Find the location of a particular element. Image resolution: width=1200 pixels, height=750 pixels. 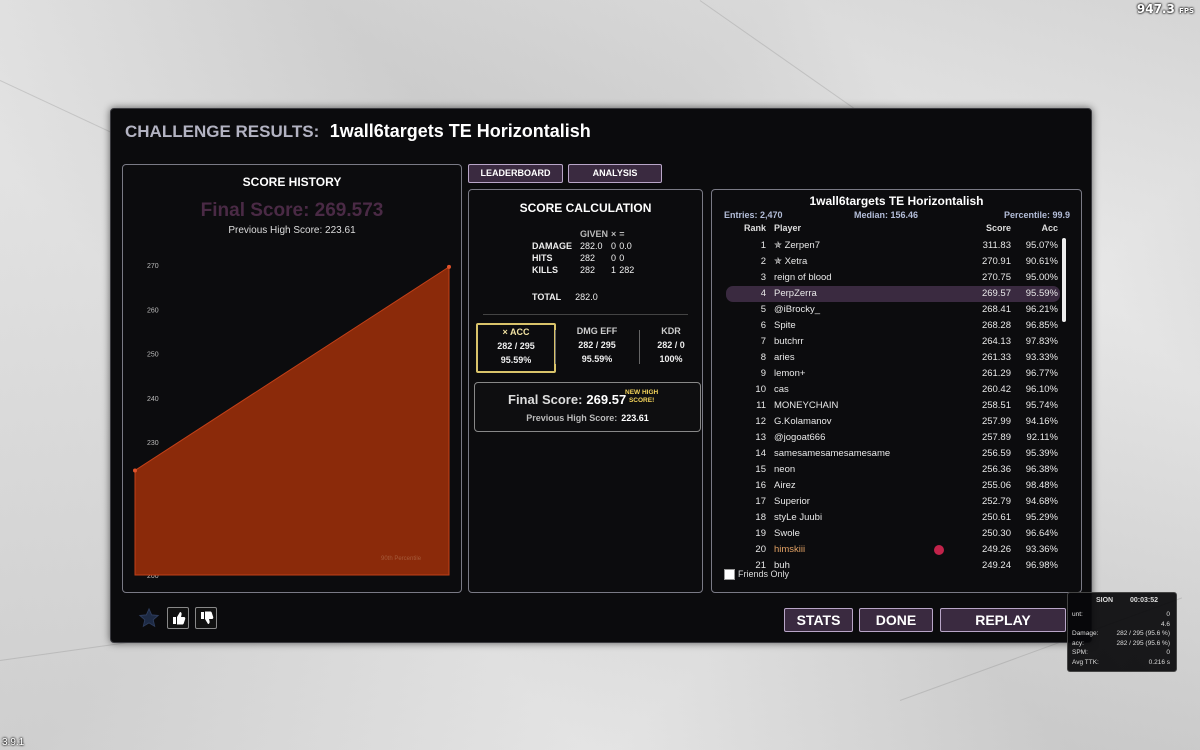

leaderboard-row: 16 Airez 255.06 98.48% is located at coordinates (893, 486).